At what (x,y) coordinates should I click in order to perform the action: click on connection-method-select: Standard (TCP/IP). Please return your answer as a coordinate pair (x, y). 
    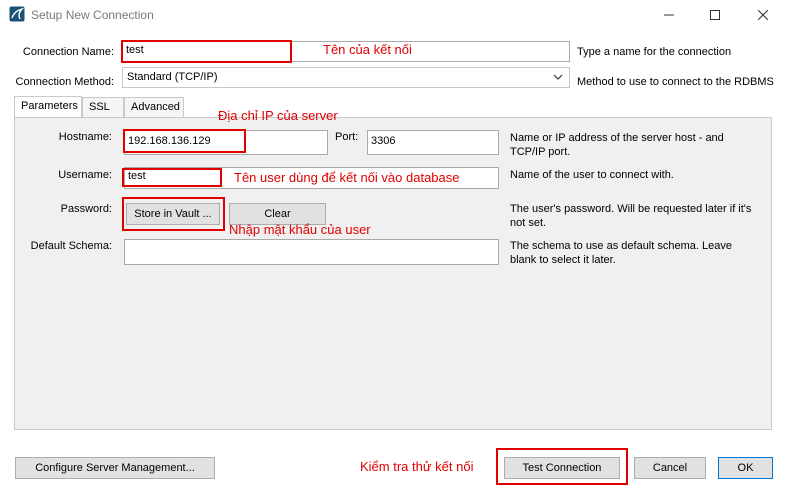
    Looking at the image, I should click on (346, 77).